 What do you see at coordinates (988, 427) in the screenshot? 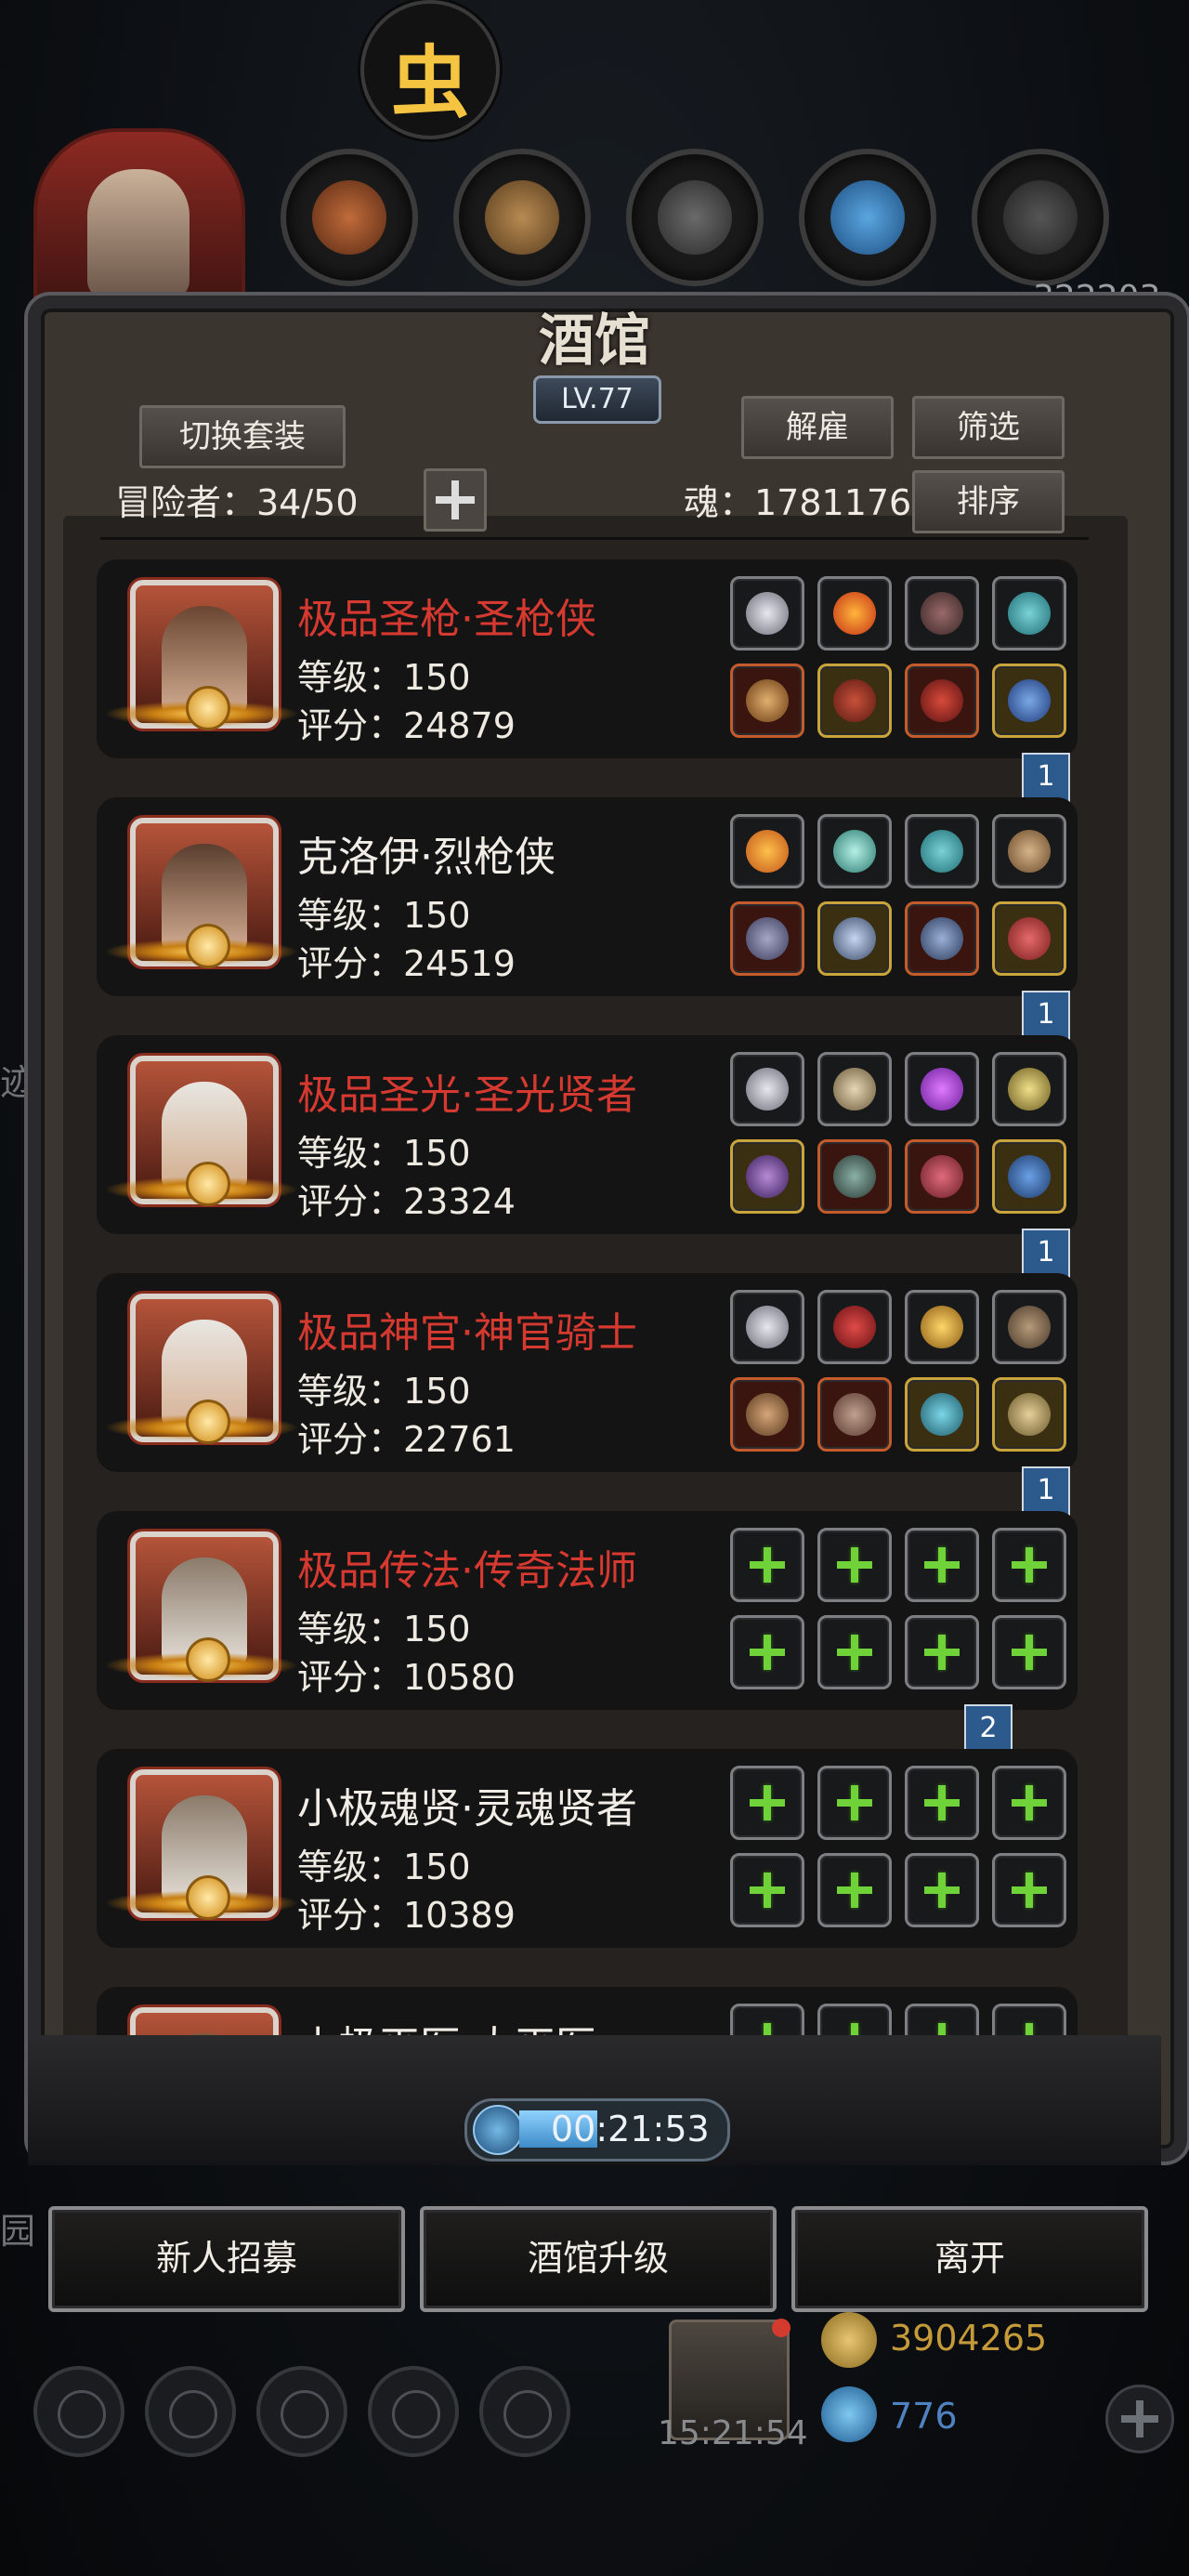
I see `filter-button: 筛选` at bounding box center [988, 427].